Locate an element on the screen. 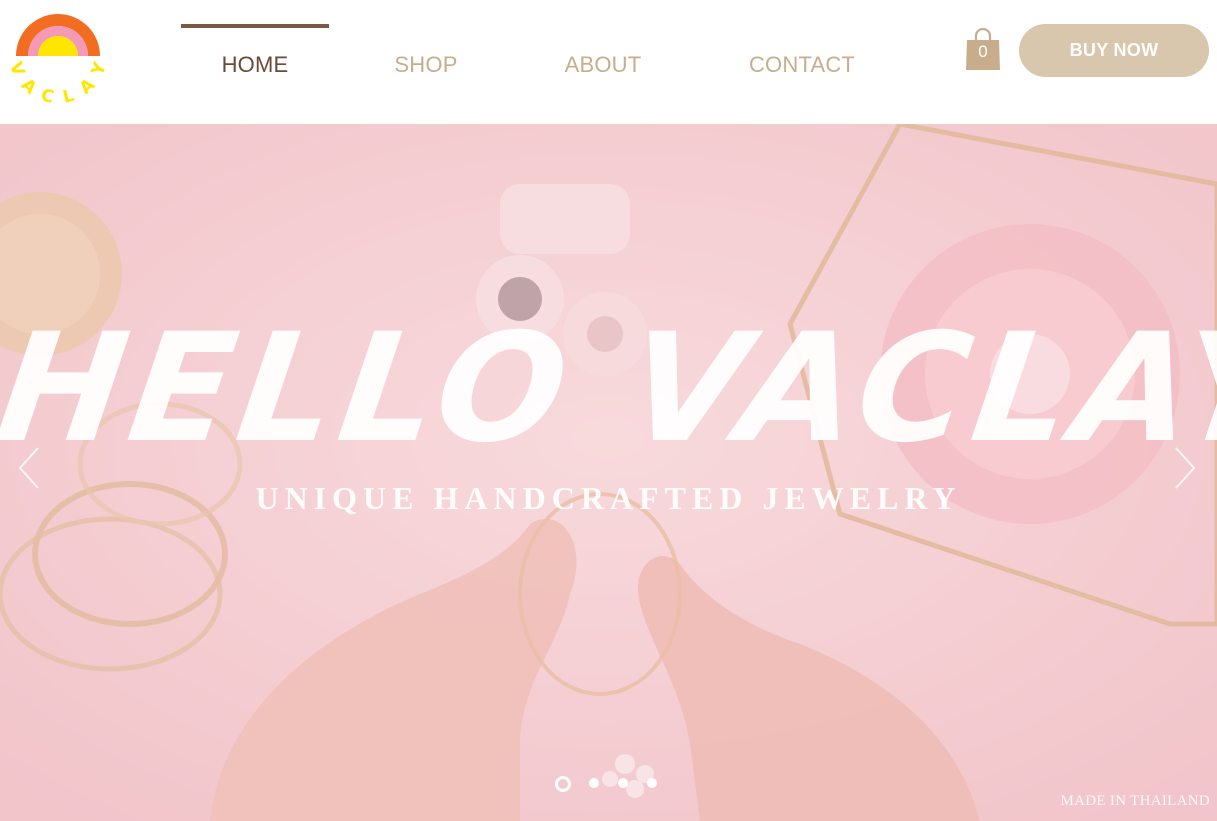 The width and height of the screenshot is (1217, 821). brand-logo: VACLAY is located at coordinates (58, 60).